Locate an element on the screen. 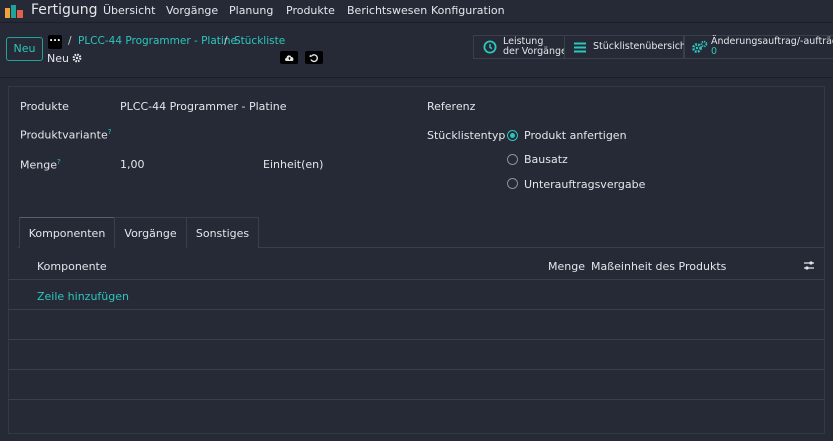 This screenshot has height=441, width=833. undo-icon is located at coordinates (313, 58).